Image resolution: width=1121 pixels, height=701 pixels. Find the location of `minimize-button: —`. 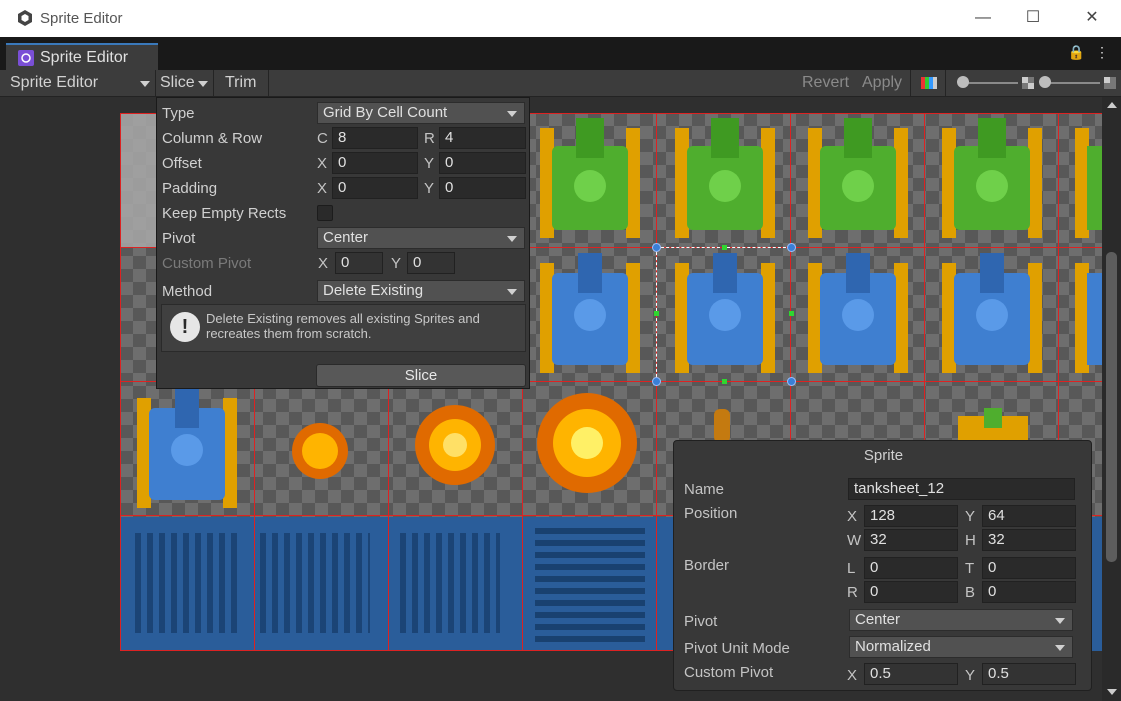

minimize-button: — is located at coordinates (983, 18).